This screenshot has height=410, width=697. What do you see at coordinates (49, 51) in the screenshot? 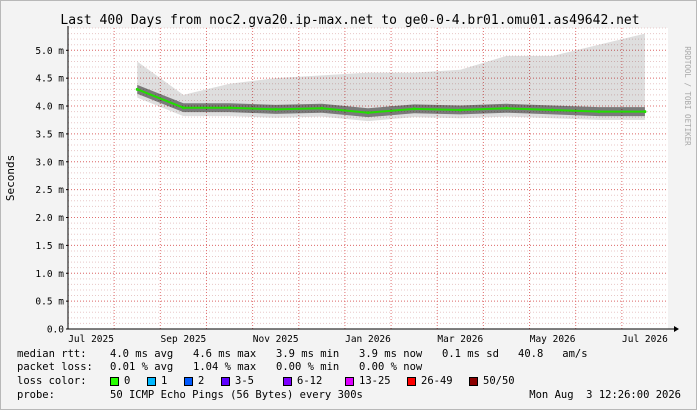
I see `y-tick-label: 5.0 m` at bounding box center [49, 51].